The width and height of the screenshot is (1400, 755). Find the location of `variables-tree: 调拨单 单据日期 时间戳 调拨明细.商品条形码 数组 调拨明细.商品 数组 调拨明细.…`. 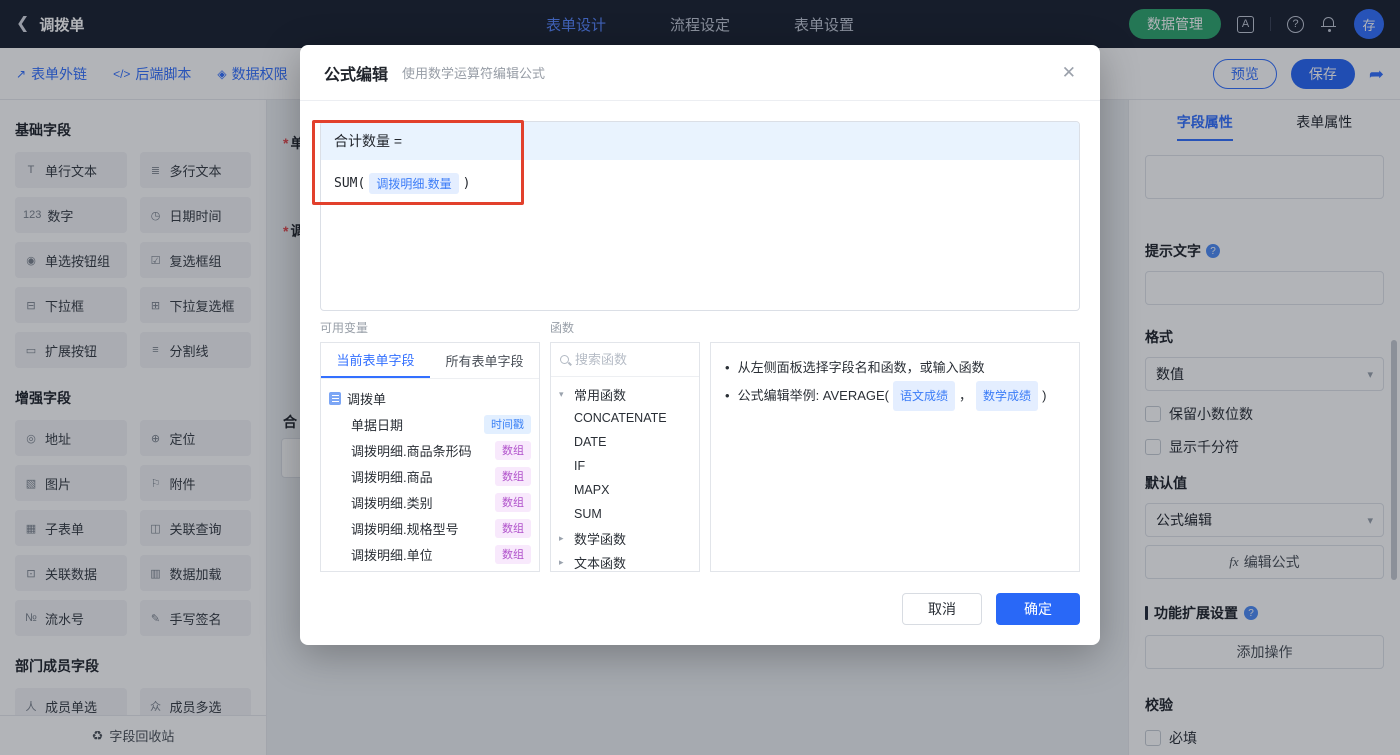

variables-tree: 调拨单 单据日期 时间戳 调拨明细.商品条形码 数组 调拨明细.商品 数组 调拨明细.… is located at coordinates (430, 475).